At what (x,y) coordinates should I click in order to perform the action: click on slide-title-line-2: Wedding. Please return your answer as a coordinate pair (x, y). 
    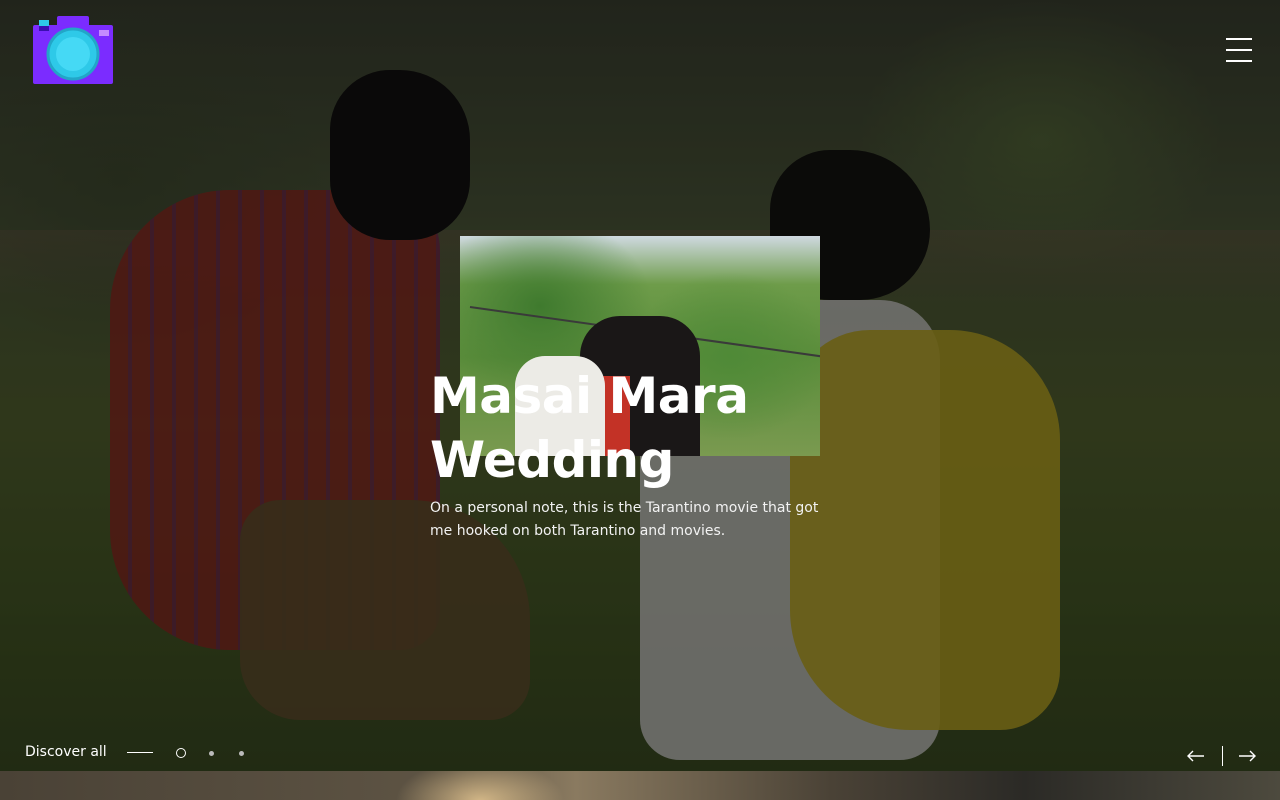
    Looking at the image, I should click on (552, 460).